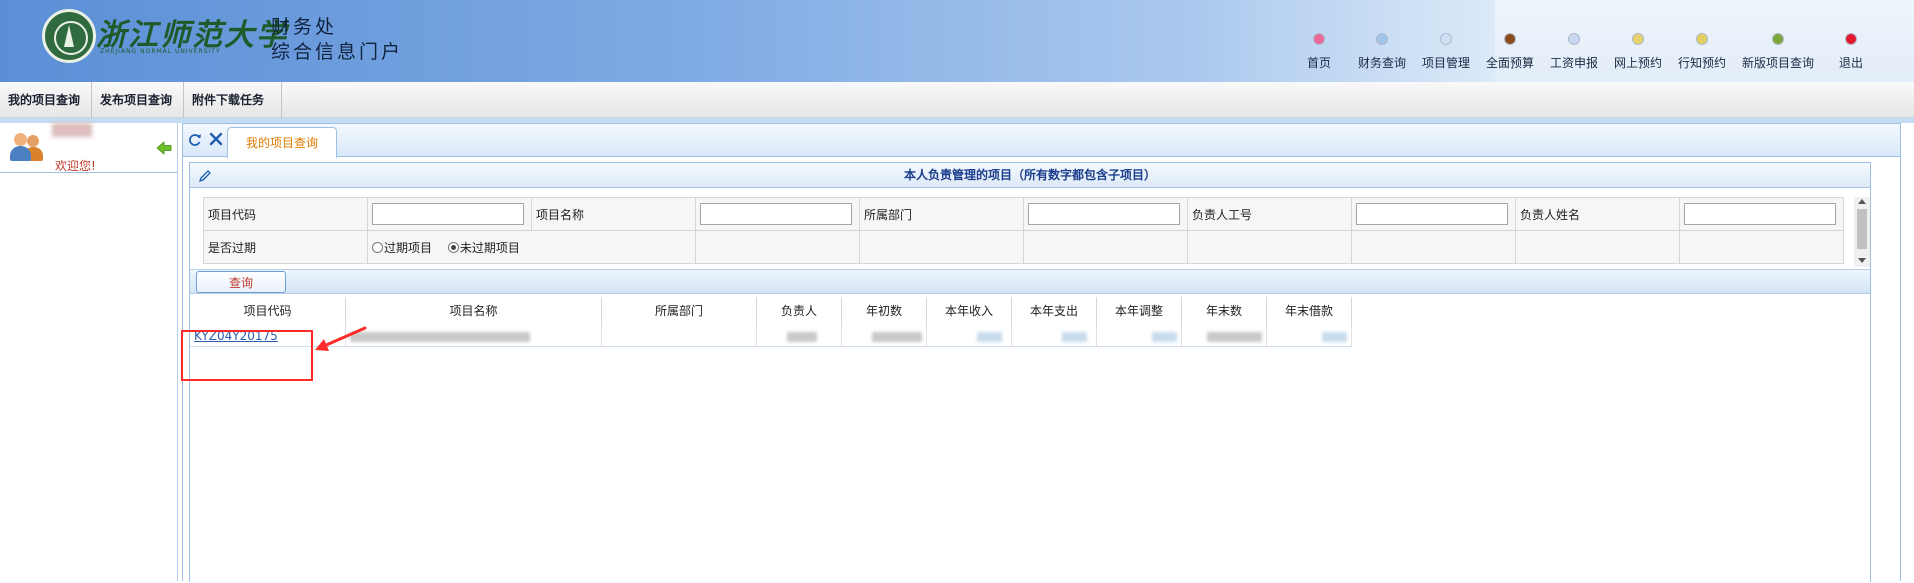  Describe the element at coordinates (1637, 63) in the screenshot. I see `nav-label: 网上预约` at that location.